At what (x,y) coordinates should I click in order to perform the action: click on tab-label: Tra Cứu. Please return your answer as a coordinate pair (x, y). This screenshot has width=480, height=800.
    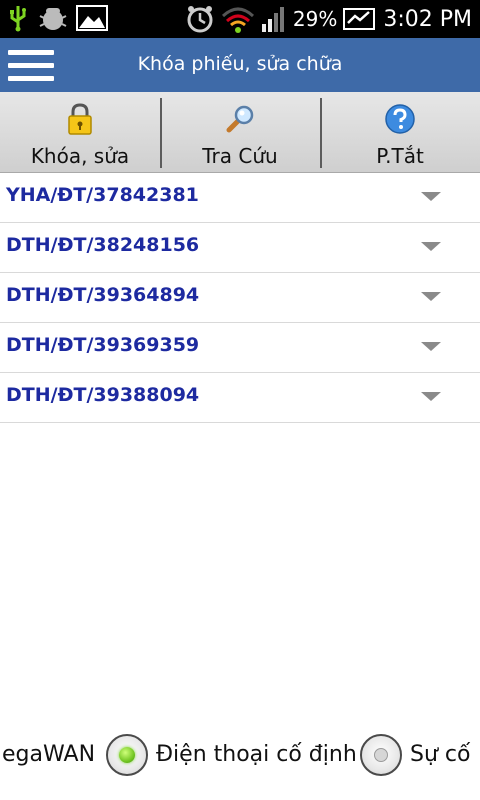
    Looking at the image, I should click on (240, 156).